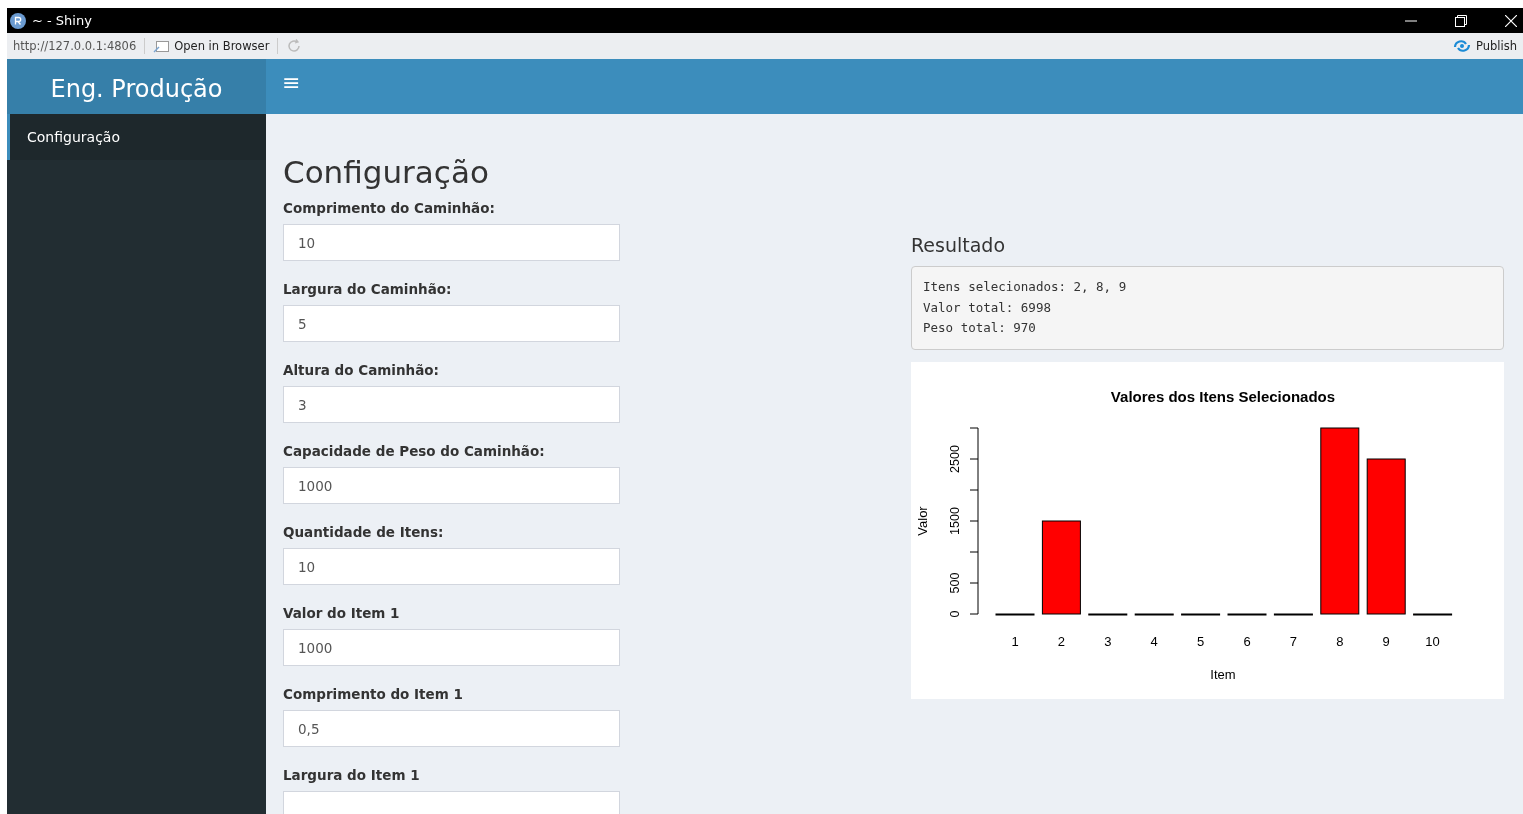 The width and height of the screenshot is (1523, 814). What do you see at coordinates (389, 208) in the screenshot?
I see `field-label: Comprimento do Caminhão:` at bounding box center [389, 208].